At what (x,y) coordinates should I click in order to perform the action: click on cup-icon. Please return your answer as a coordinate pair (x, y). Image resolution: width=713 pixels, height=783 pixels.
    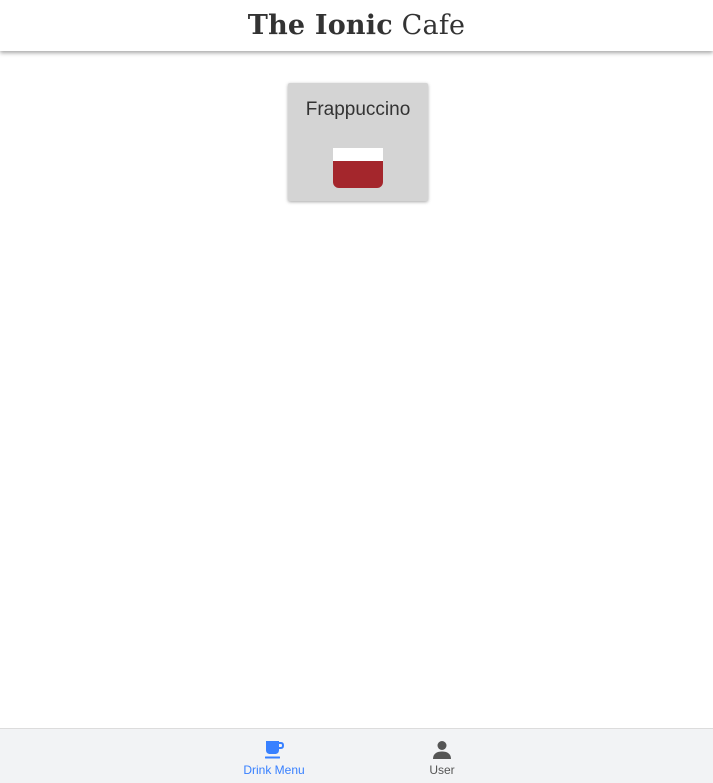
    Looking at the image, I should click on (358, 168).